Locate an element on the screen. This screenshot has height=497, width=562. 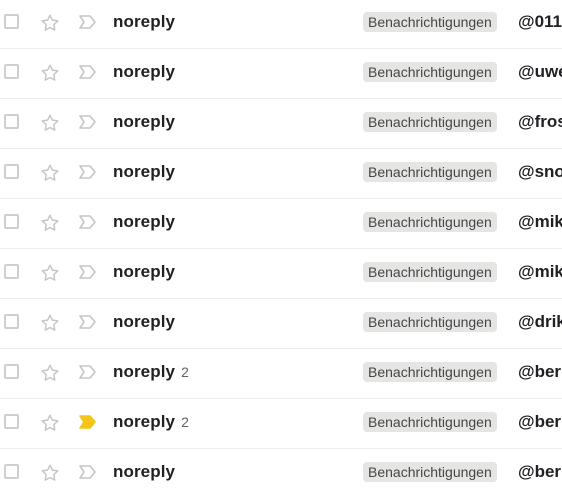
email-subject: @drik is located at coordinates (540, 321).